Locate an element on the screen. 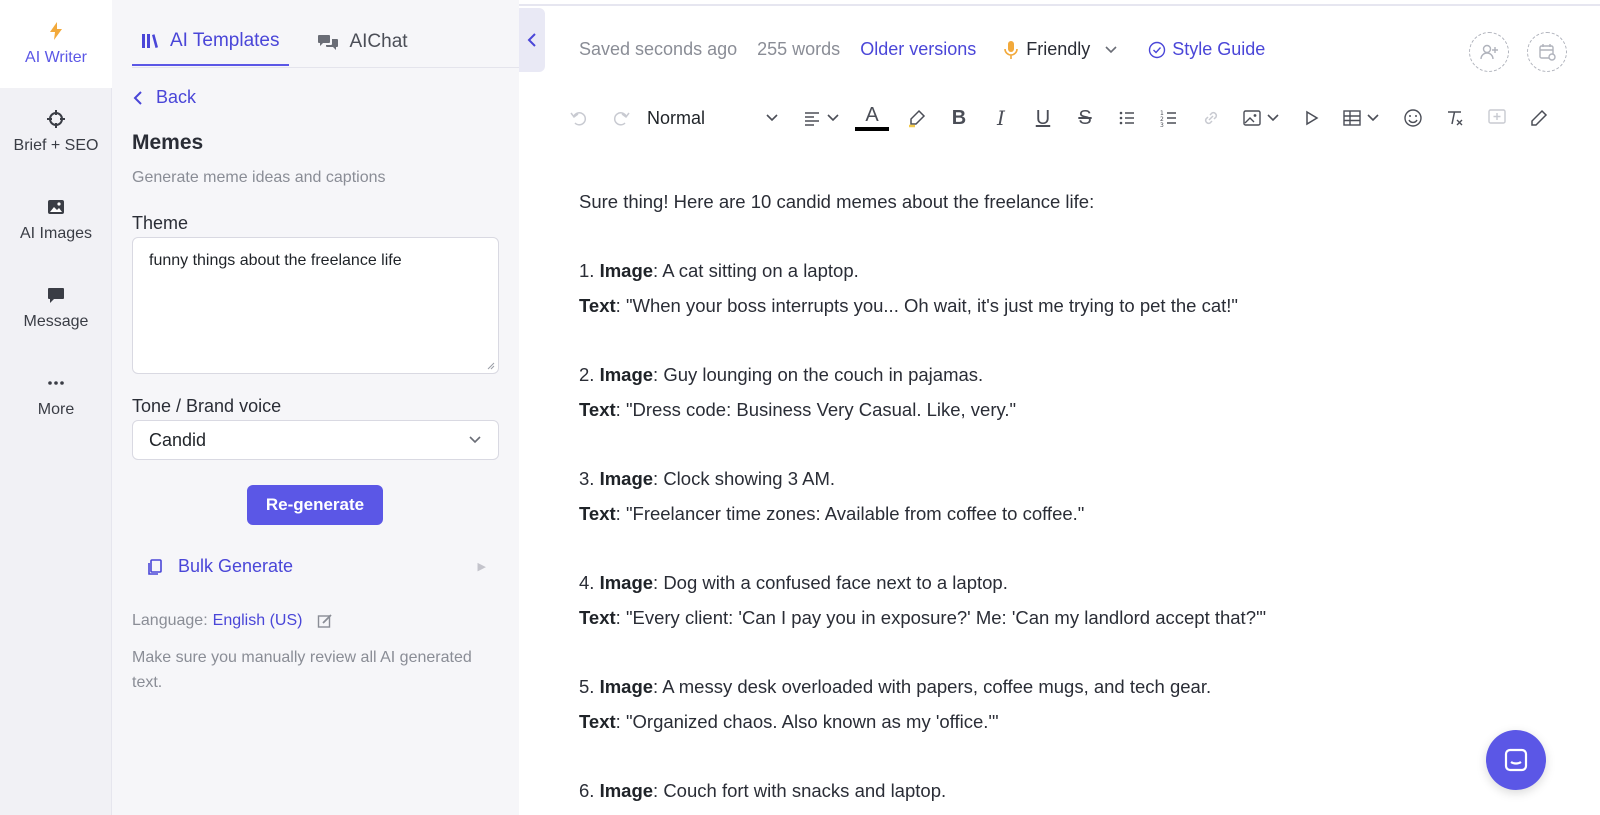  table-dropdown is located at coordinates (1361, 118).